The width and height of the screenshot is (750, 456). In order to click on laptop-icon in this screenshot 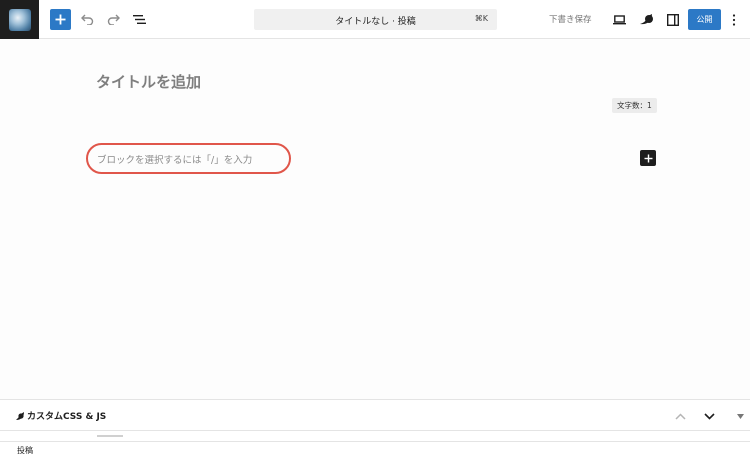, I will do `click(619, 19)`.